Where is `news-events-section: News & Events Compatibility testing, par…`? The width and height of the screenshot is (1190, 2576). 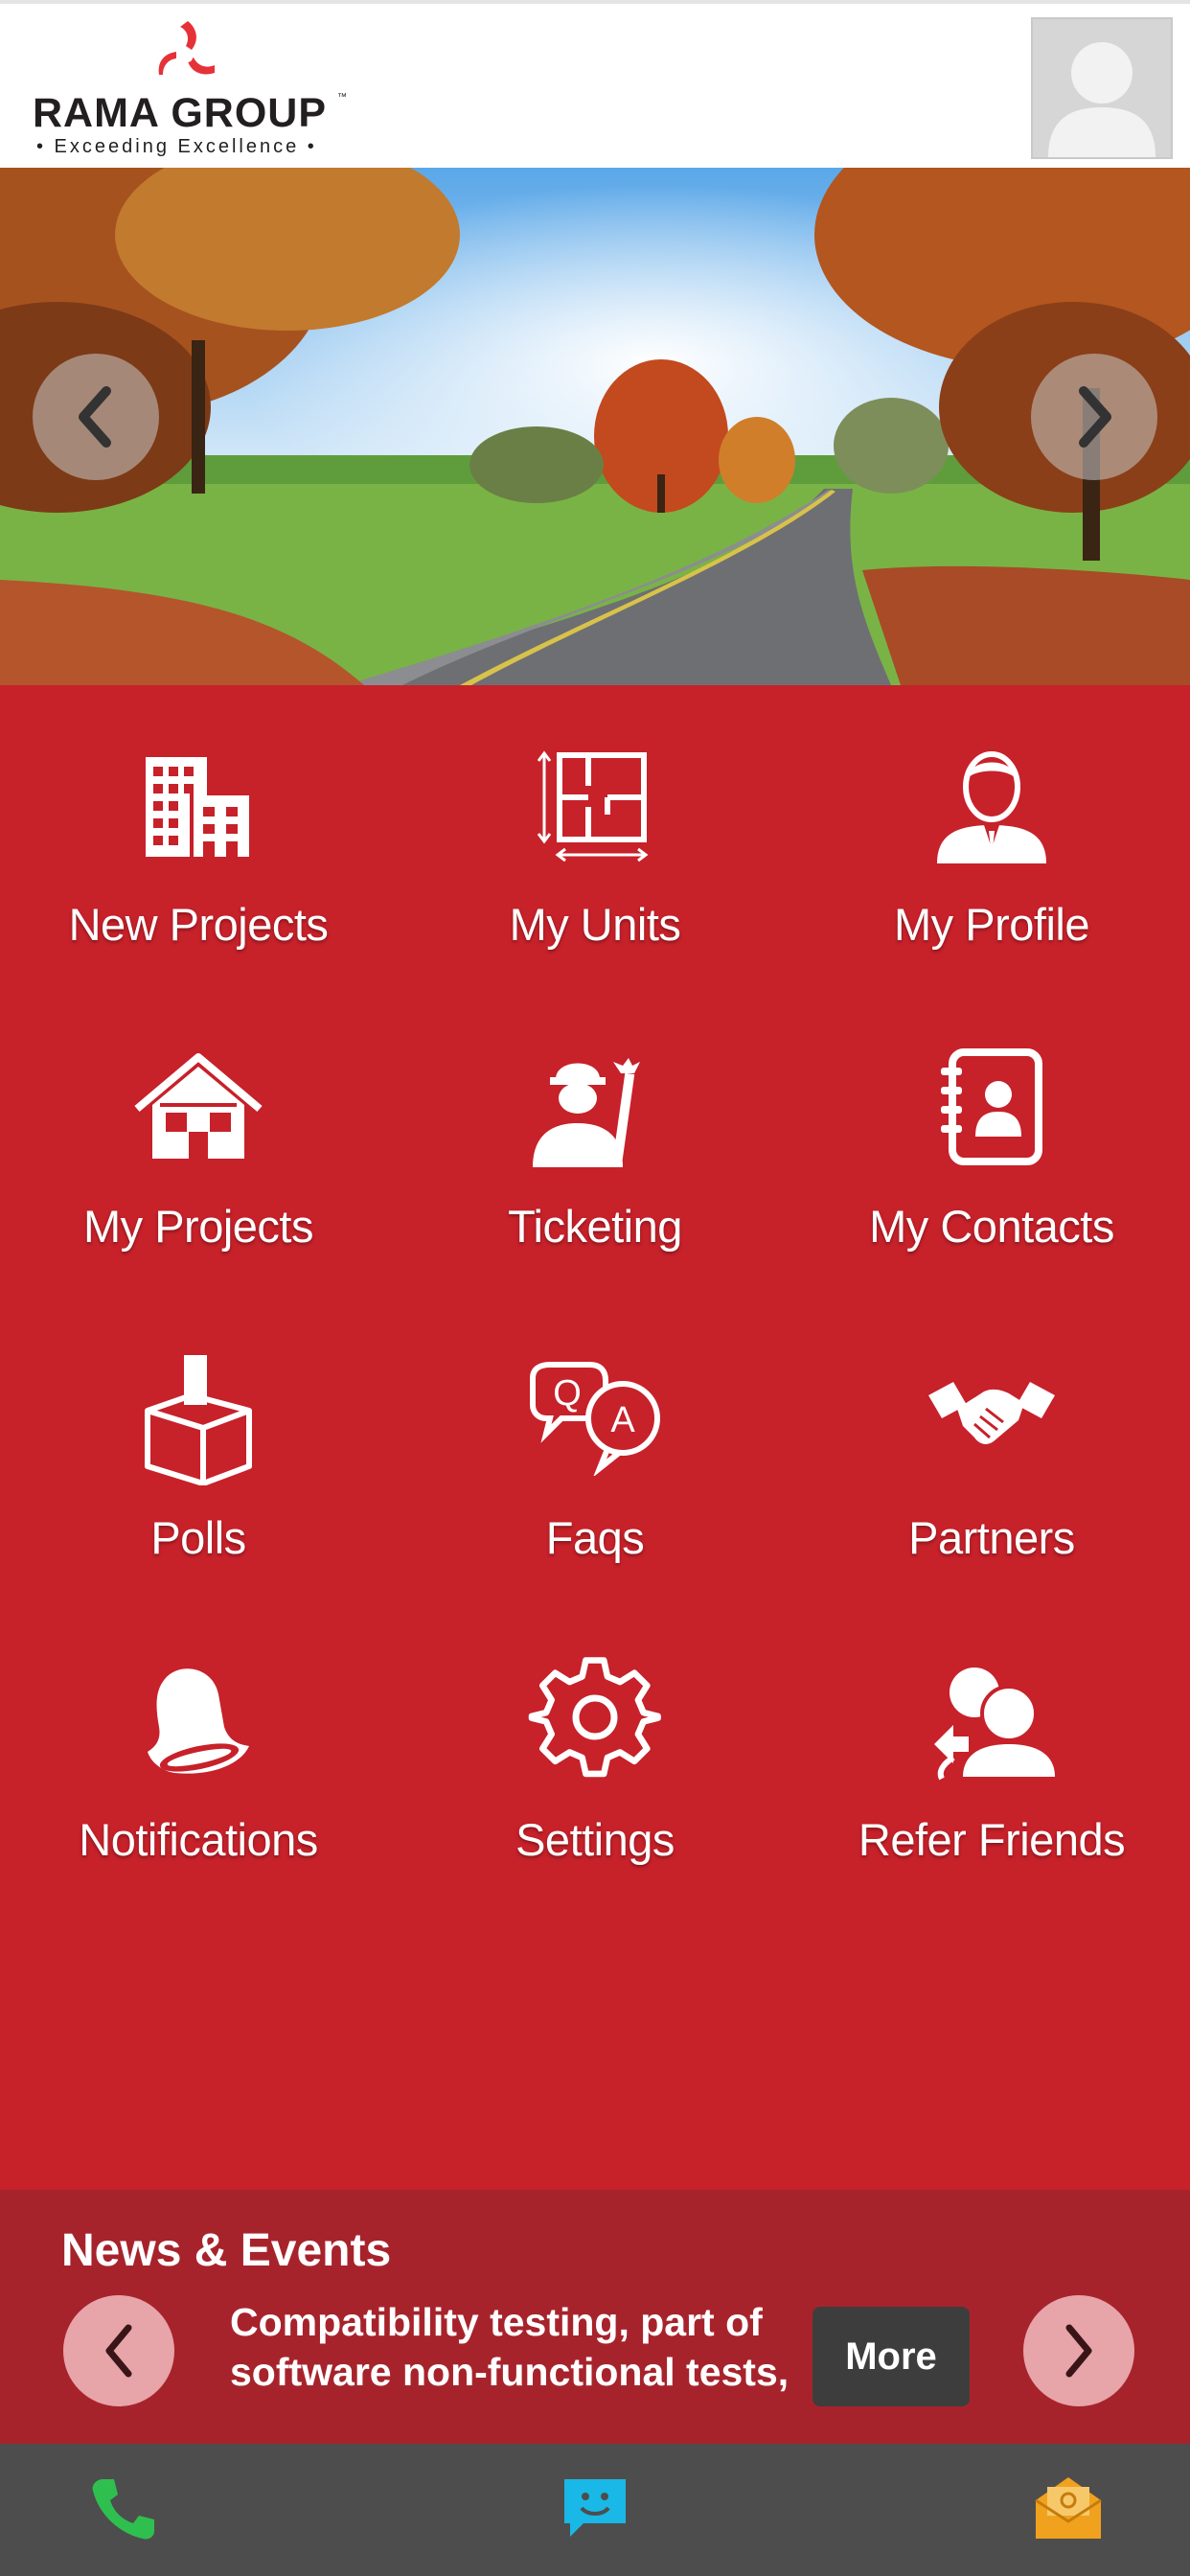 news-events-section: News & Events Compatibility testing, par… is located at coordinates (595, 2317).